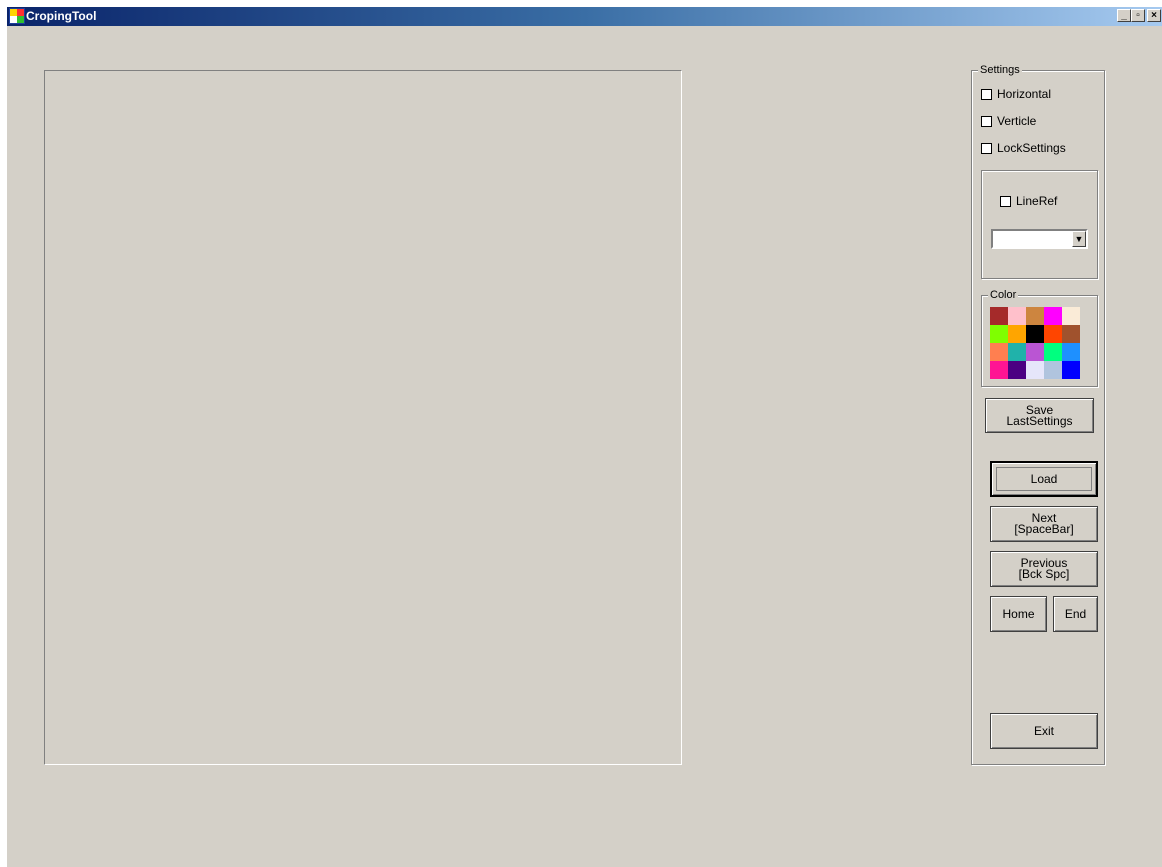 The image size is (1162, 867). I want to click on lineref-label: LineRef, so click(1037, 201).